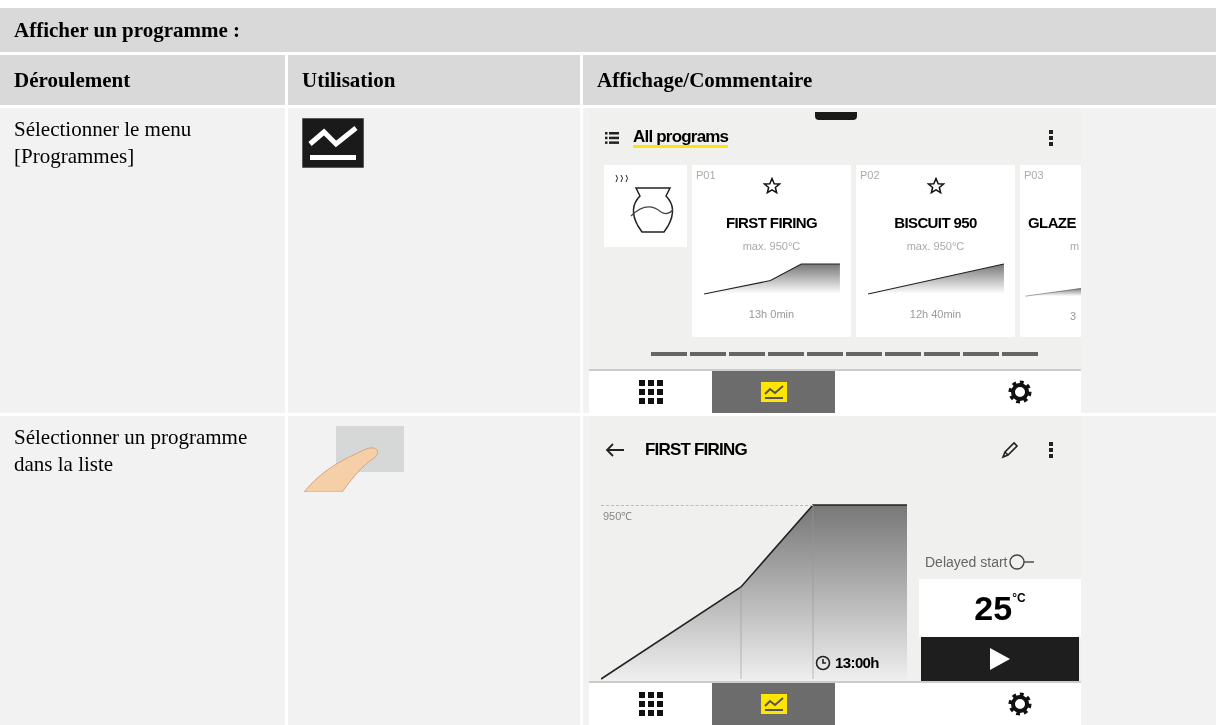  Describe the element at coordinates (1074, 245) in the screenshot. I see `max-temperature: m` at that location.